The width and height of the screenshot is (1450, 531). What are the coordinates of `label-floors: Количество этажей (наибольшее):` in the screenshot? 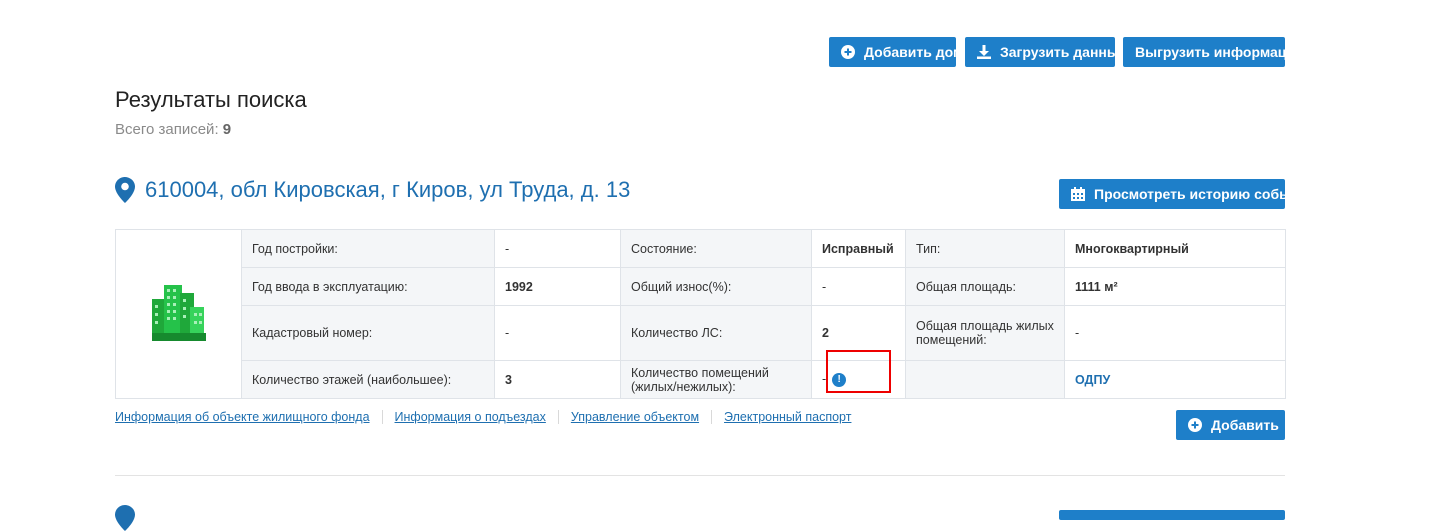 It's located at (368, 379).